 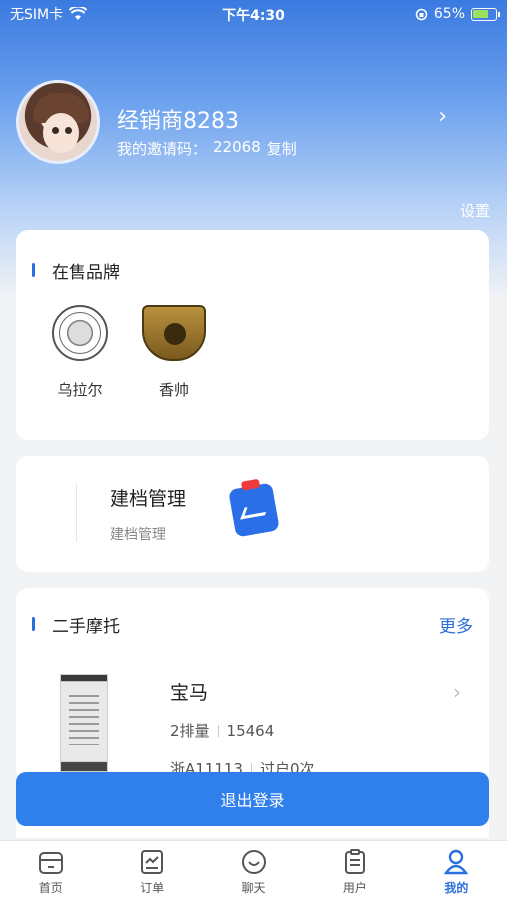 I want to click on xiangshuai-logo-icon, so click(x=174, y=333).